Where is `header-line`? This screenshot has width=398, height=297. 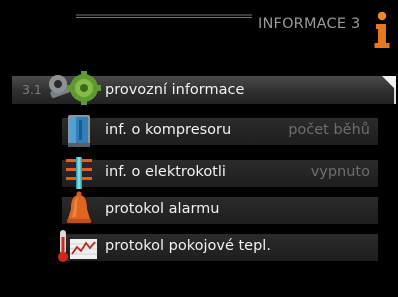
header-line is located at coordinates (164, 15).